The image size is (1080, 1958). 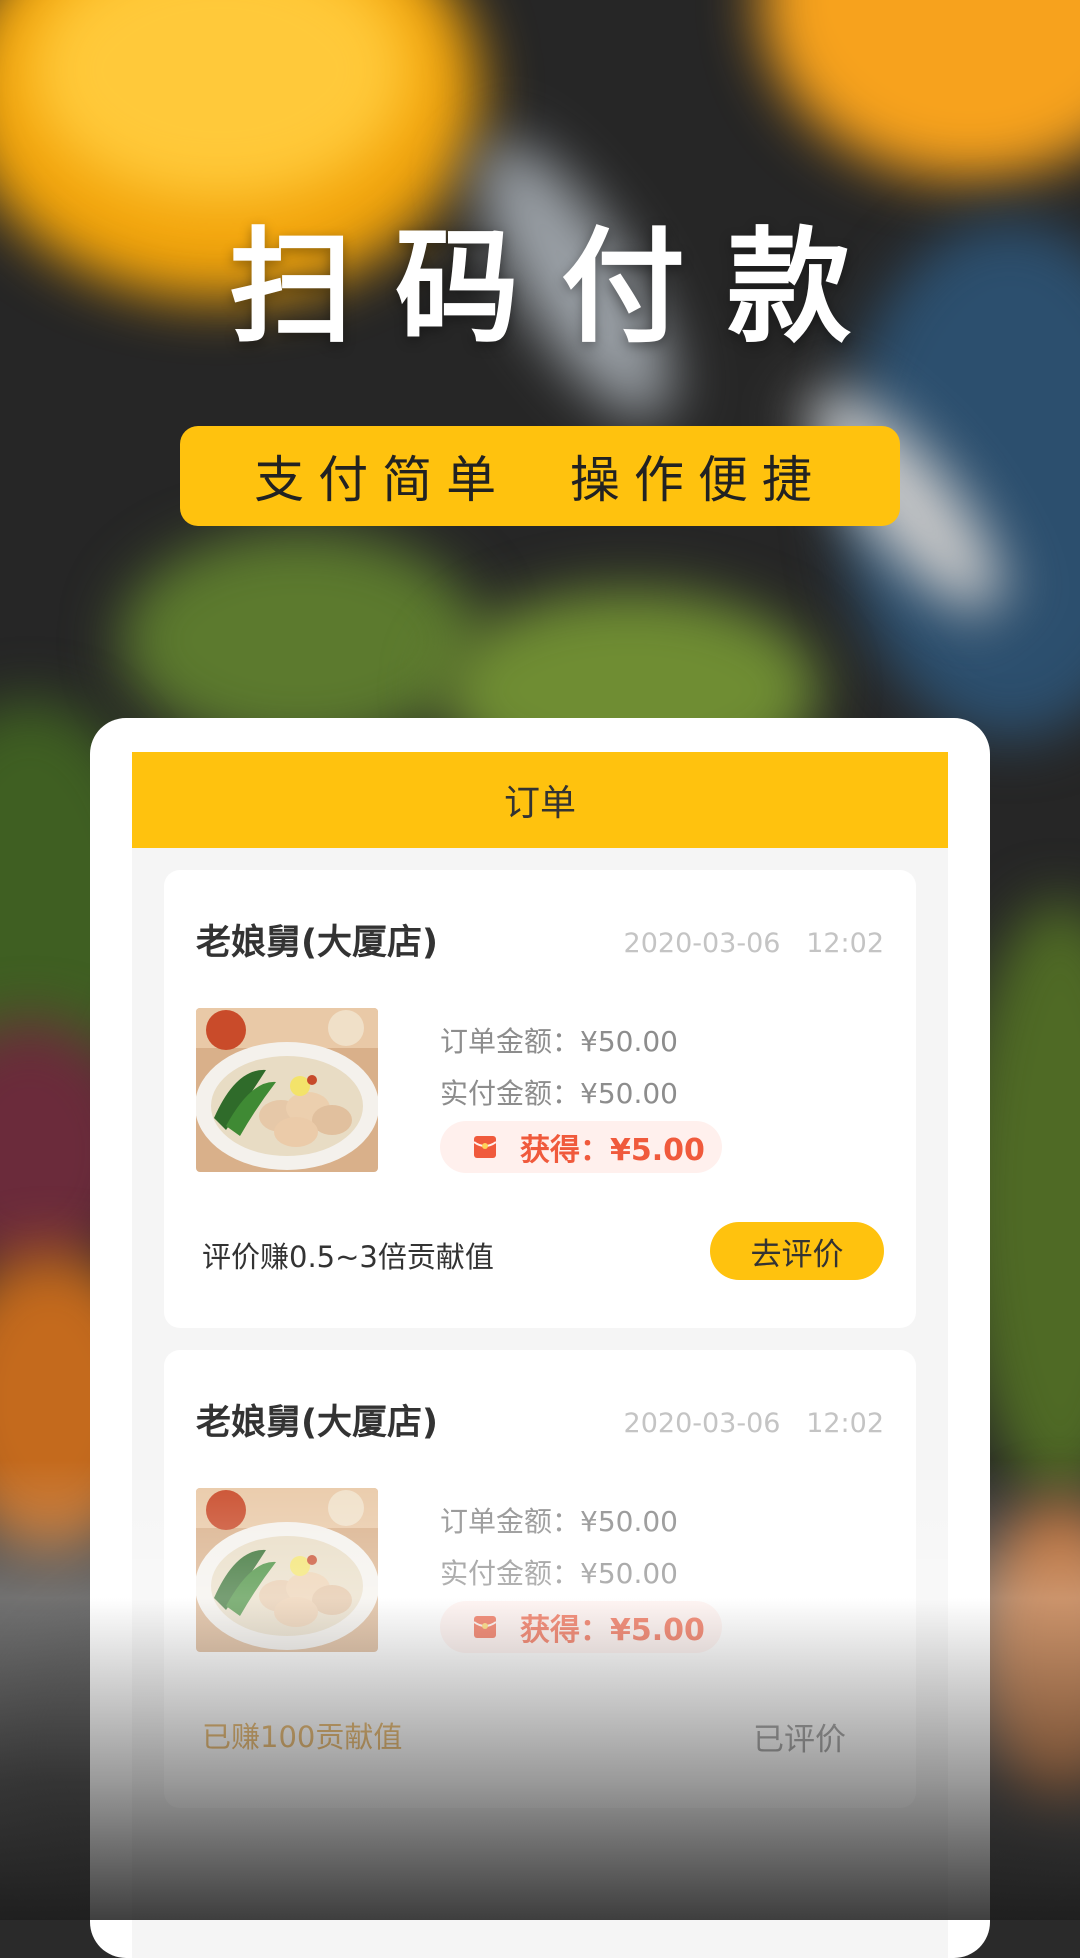 What do you see at coordinates (799, 1740) in the screenshot?
I see `review-status: 已评价` at bounding box center [799, 1740].